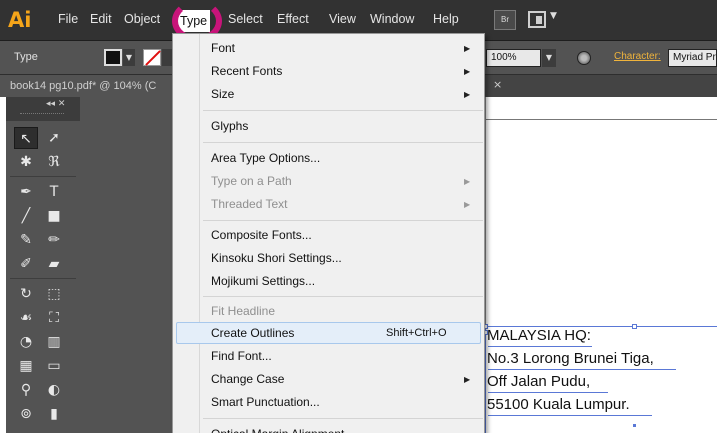 The image size is (717, 433). Describe the element at coordinates (101, 19) in the screenshot. I see `menu-edit: Edit` at that location.